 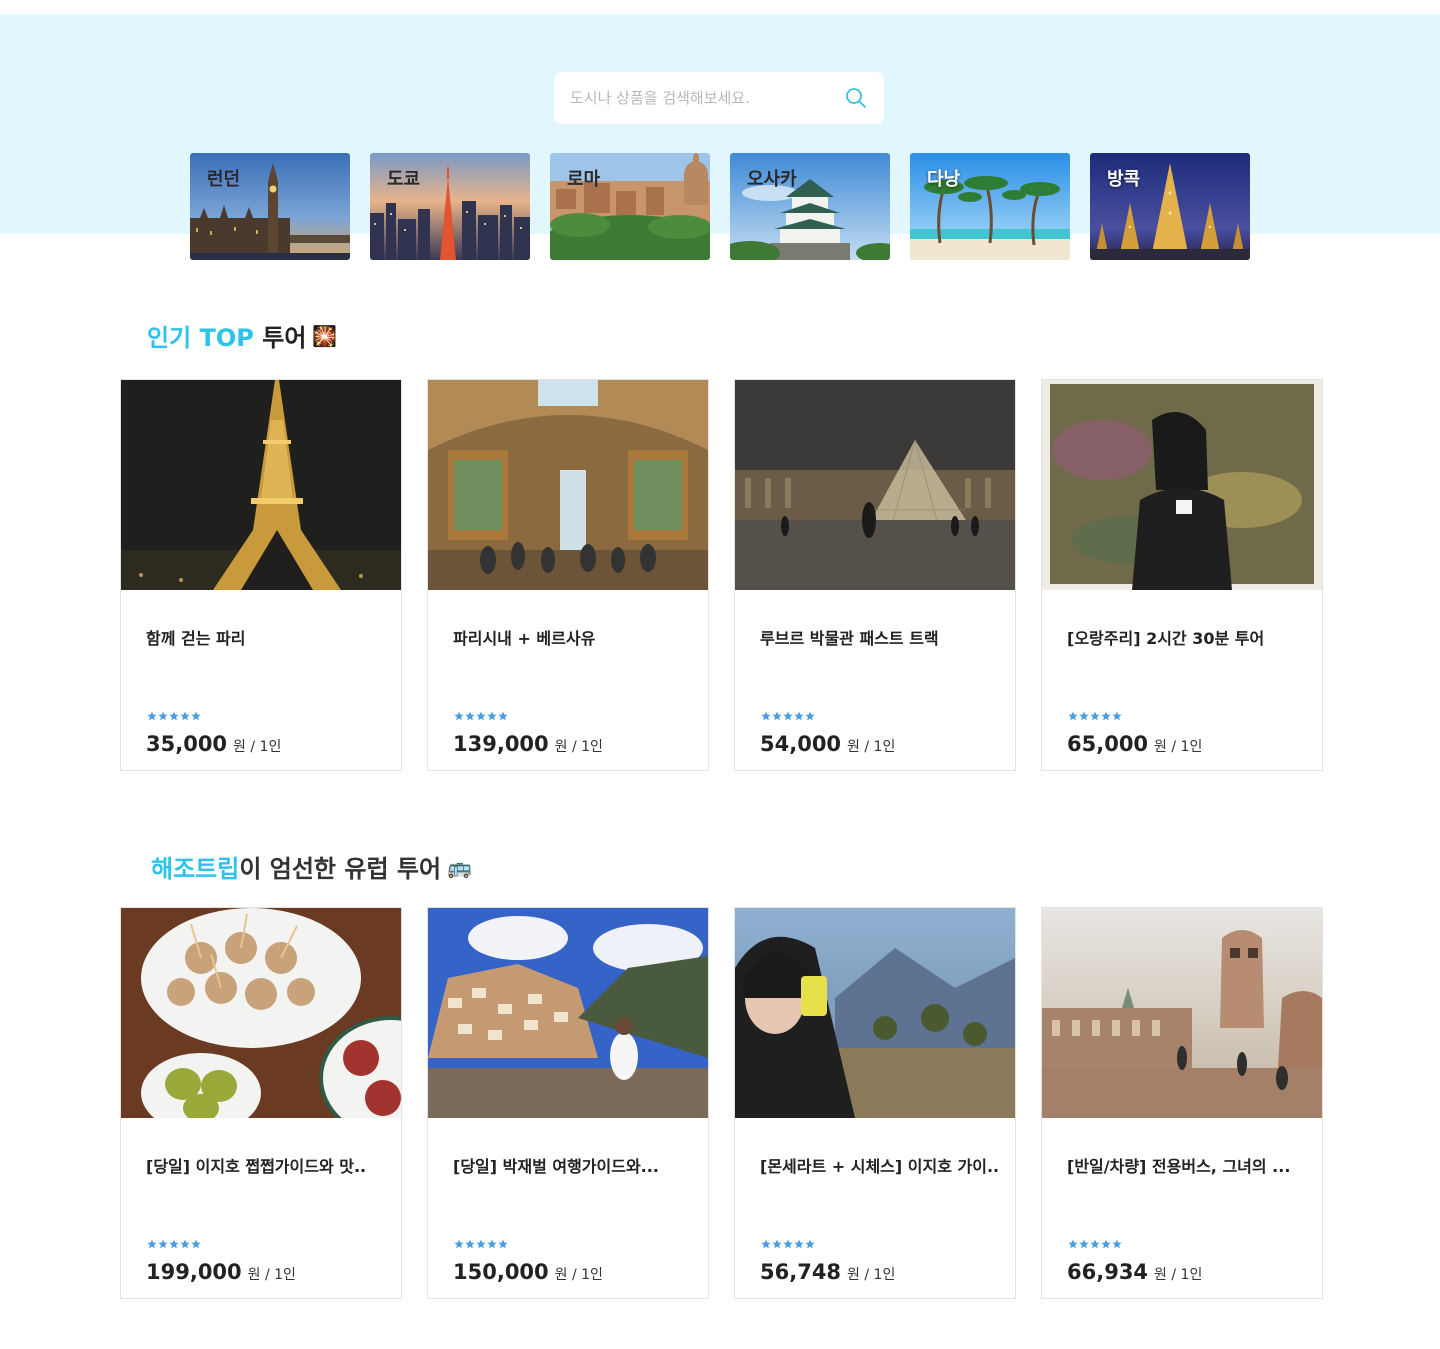 I want to click on city-label: 방콕, so click(x=1124, y=179).